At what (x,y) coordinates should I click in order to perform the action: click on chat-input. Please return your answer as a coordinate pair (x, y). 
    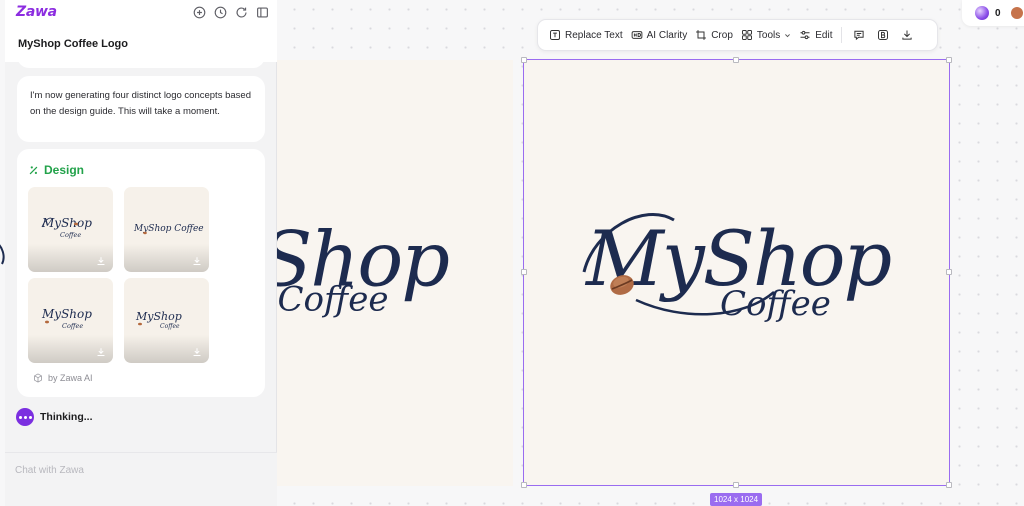
    Looking at the image, I should click on (140, 470).